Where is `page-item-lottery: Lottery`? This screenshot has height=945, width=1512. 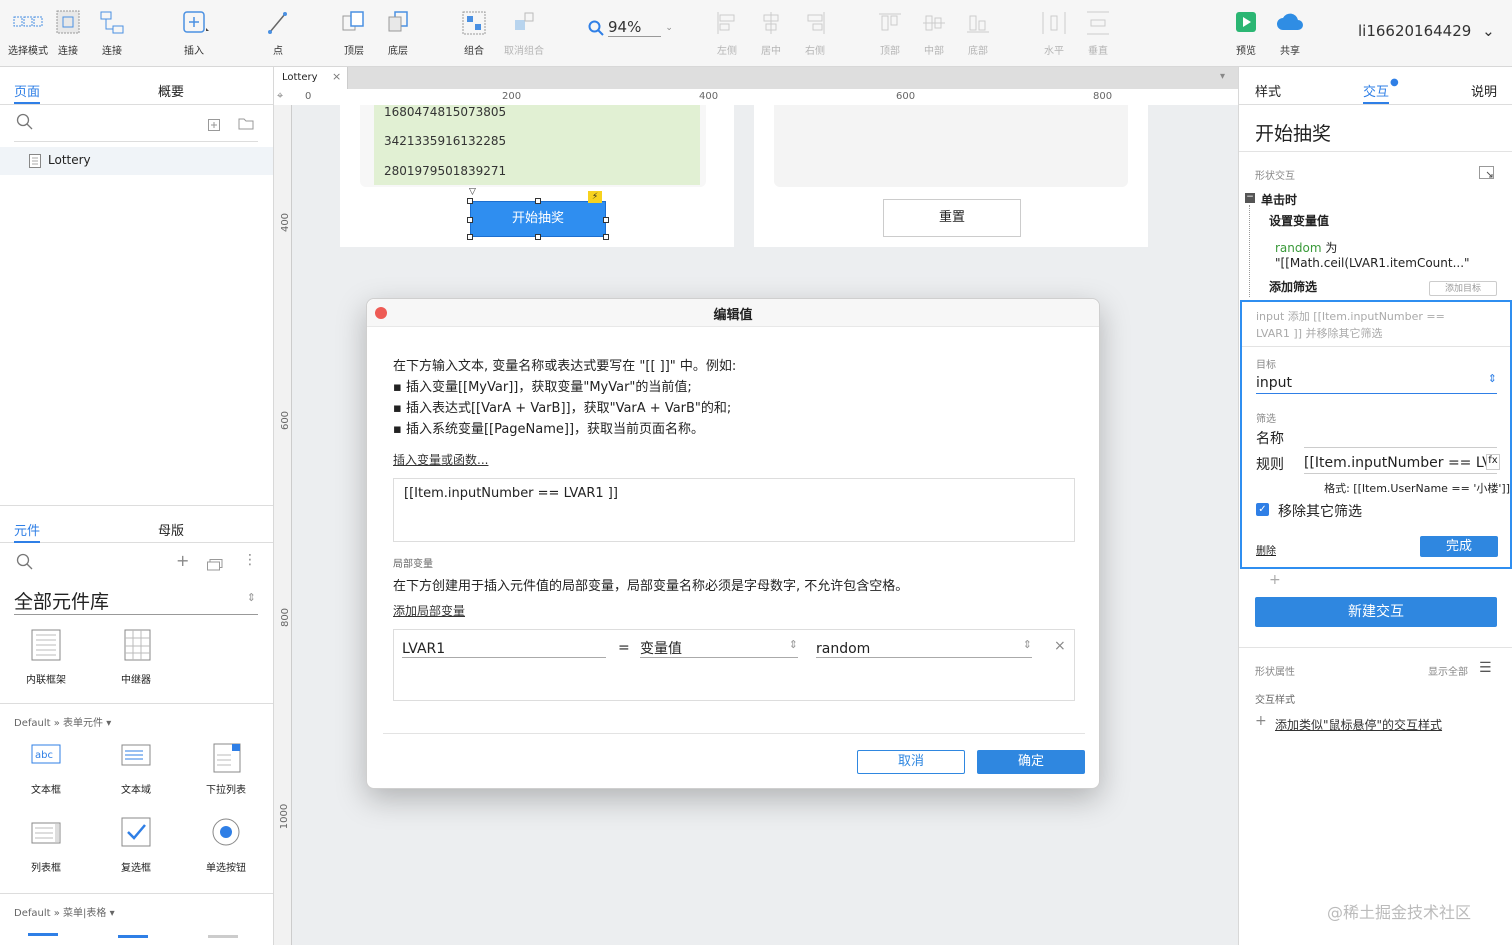
page-item-lottery: Lottery is located at coordinates (136, 161).